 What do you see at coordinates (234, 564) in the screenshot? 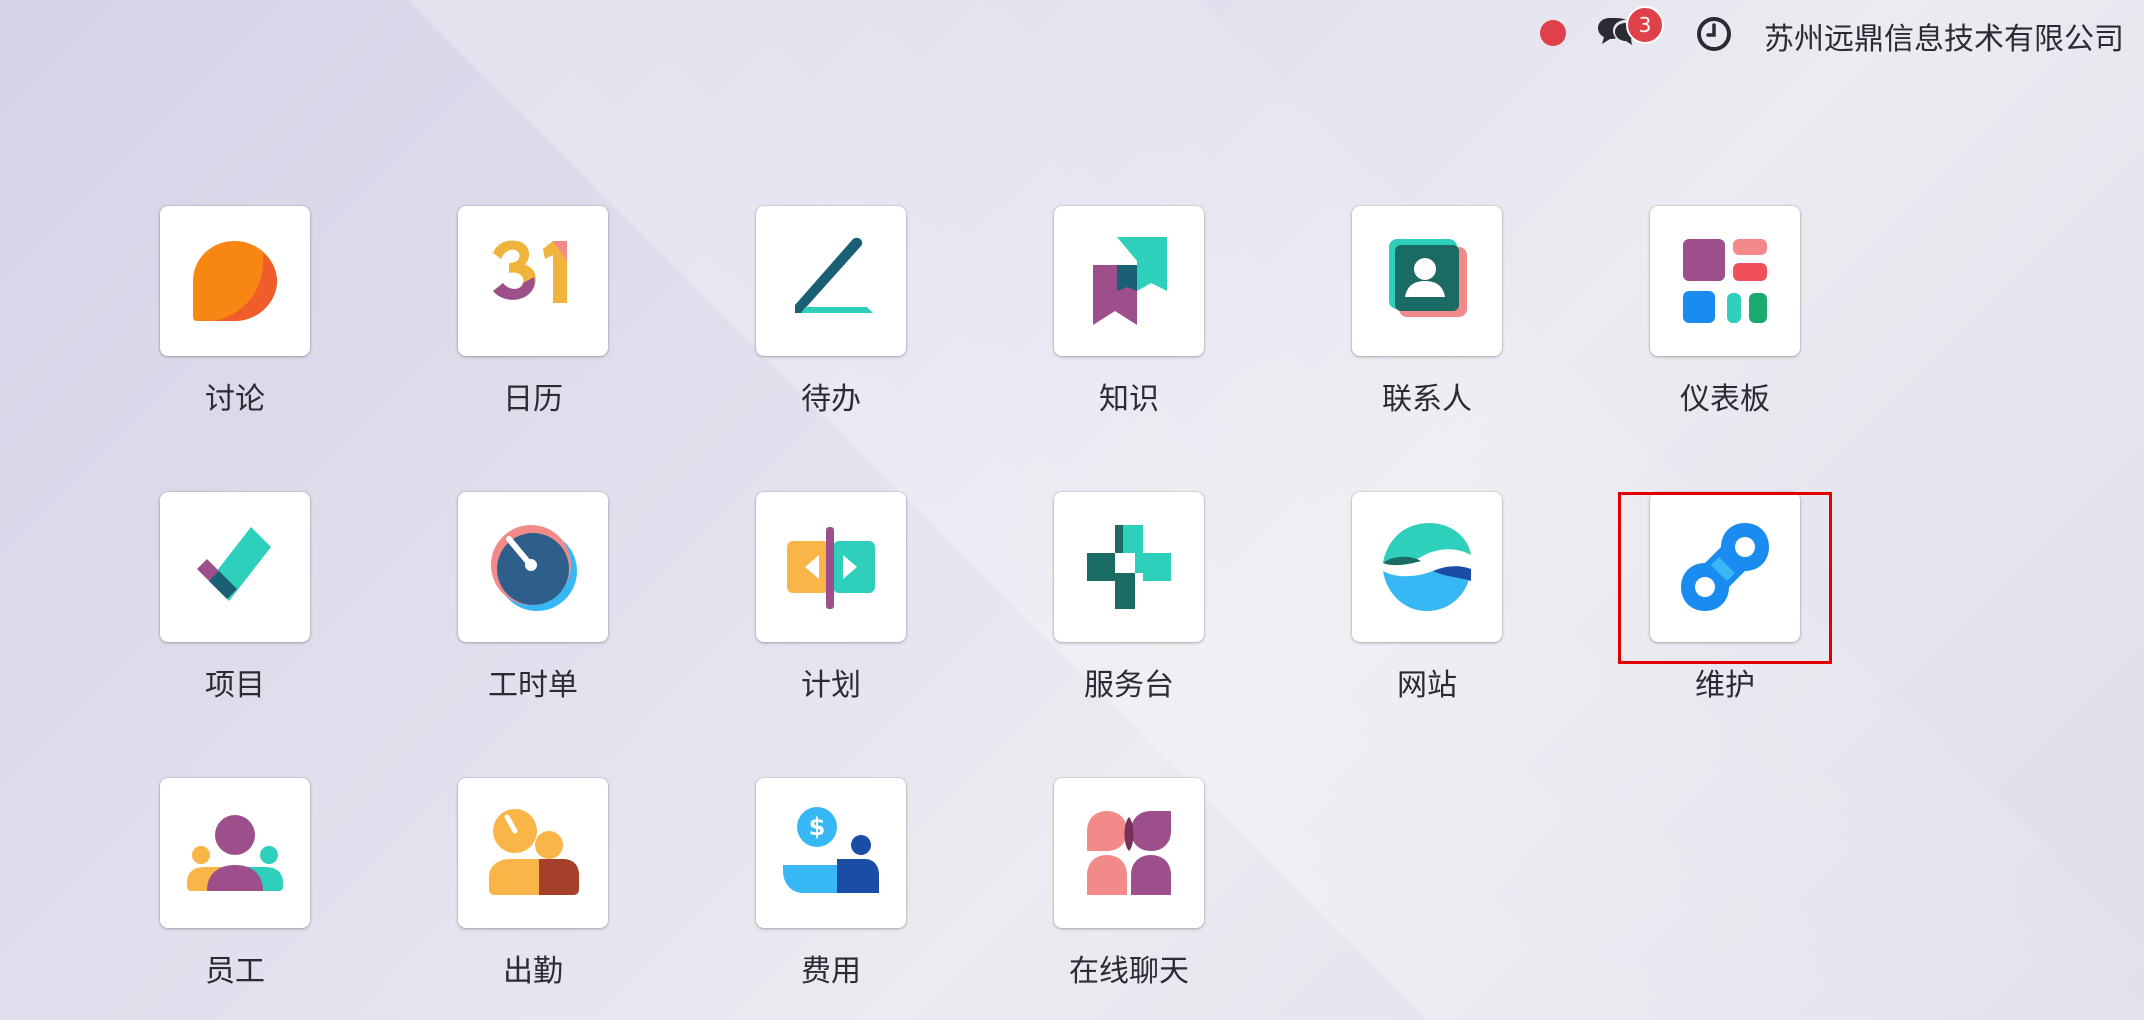
I see `project-icon` at bounding box center [234, 564].